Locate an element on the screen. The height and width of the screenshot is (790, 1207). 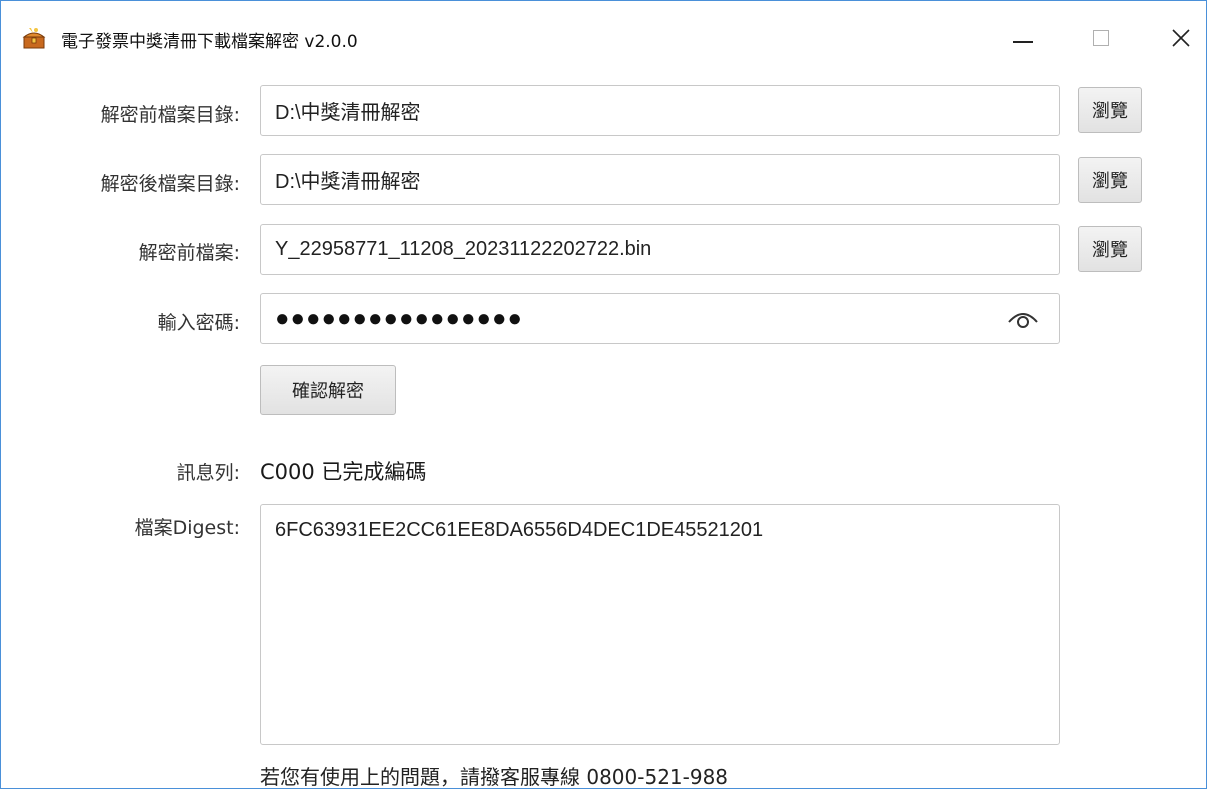
close-button is located at coordinates (1181, 38).